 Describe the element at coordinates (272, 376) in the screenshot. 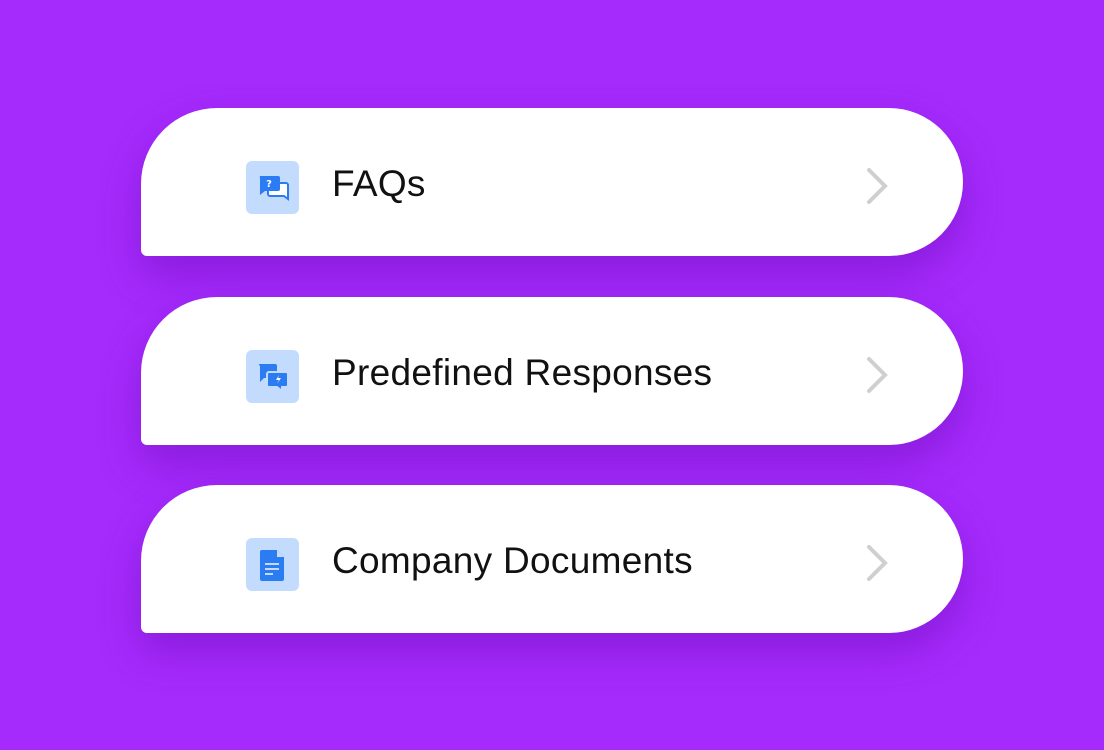

I see `quick-response-chat-icon` at that location.